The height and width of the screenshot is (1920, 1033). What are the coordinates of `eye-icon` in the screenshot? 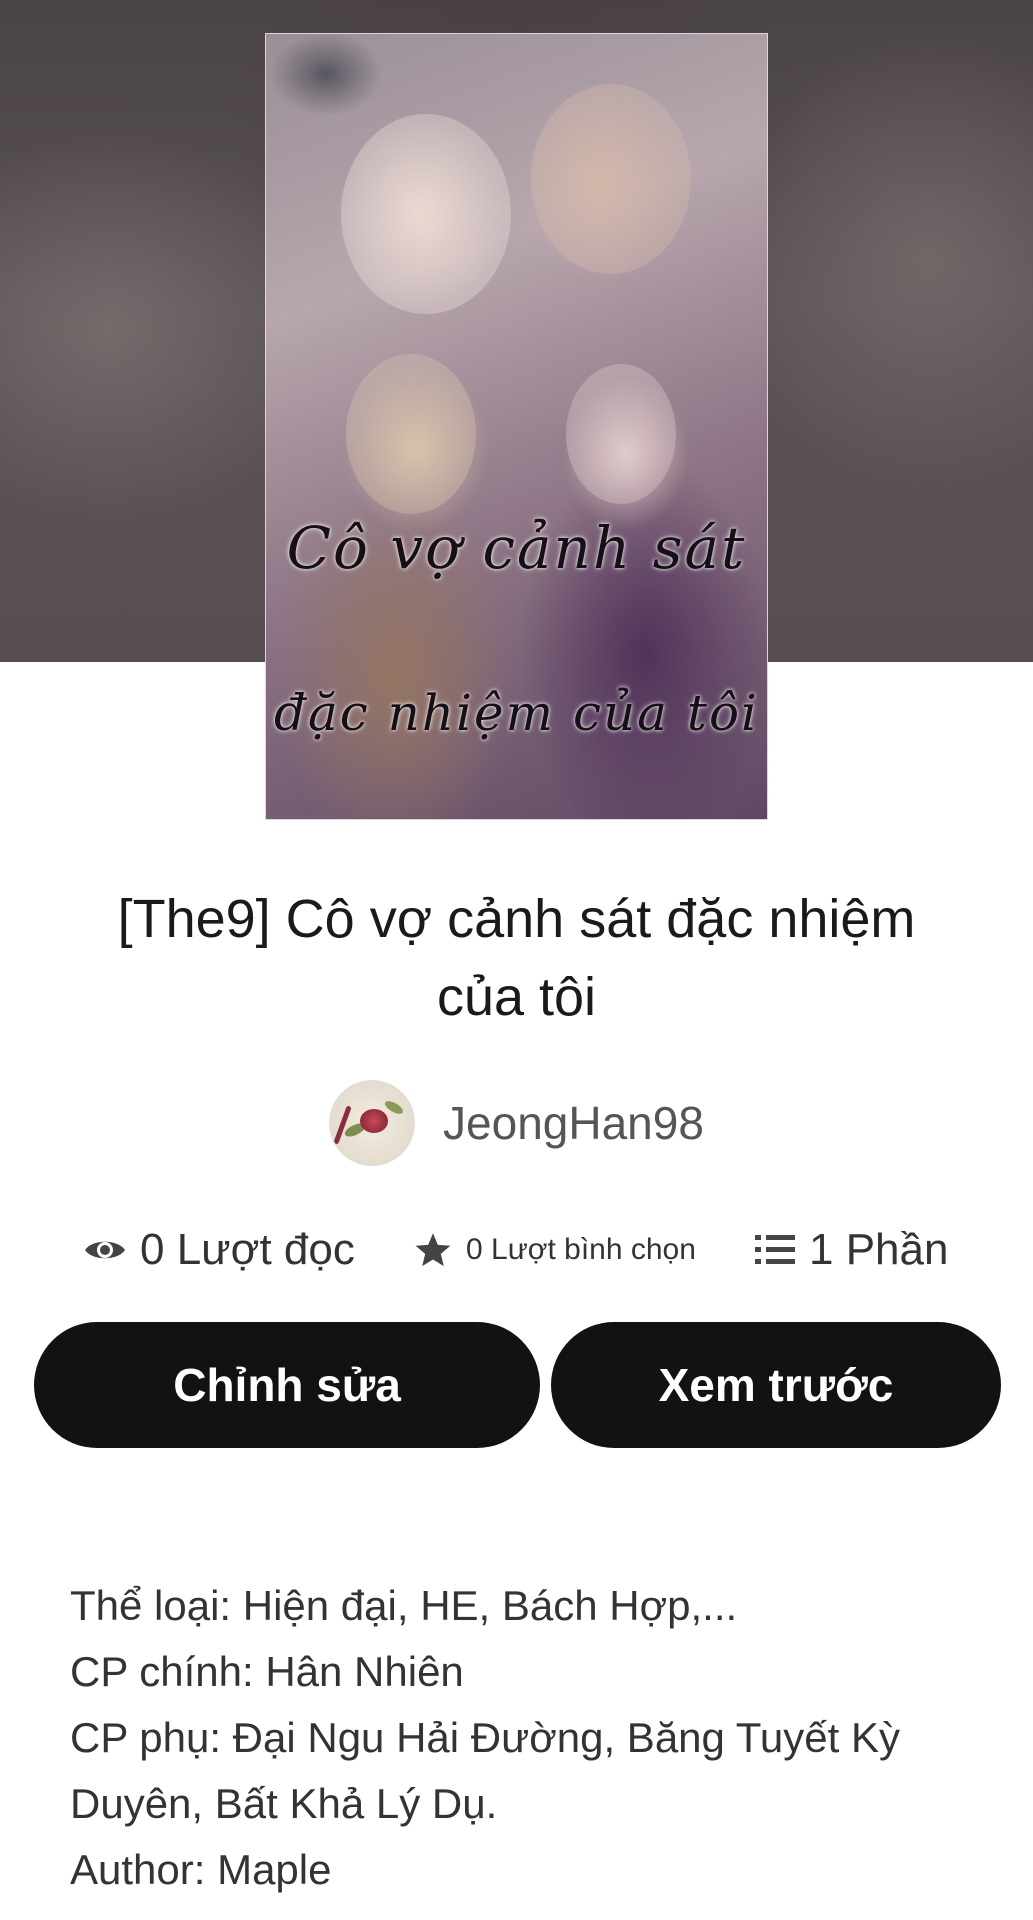 It's located at (105, 1250).